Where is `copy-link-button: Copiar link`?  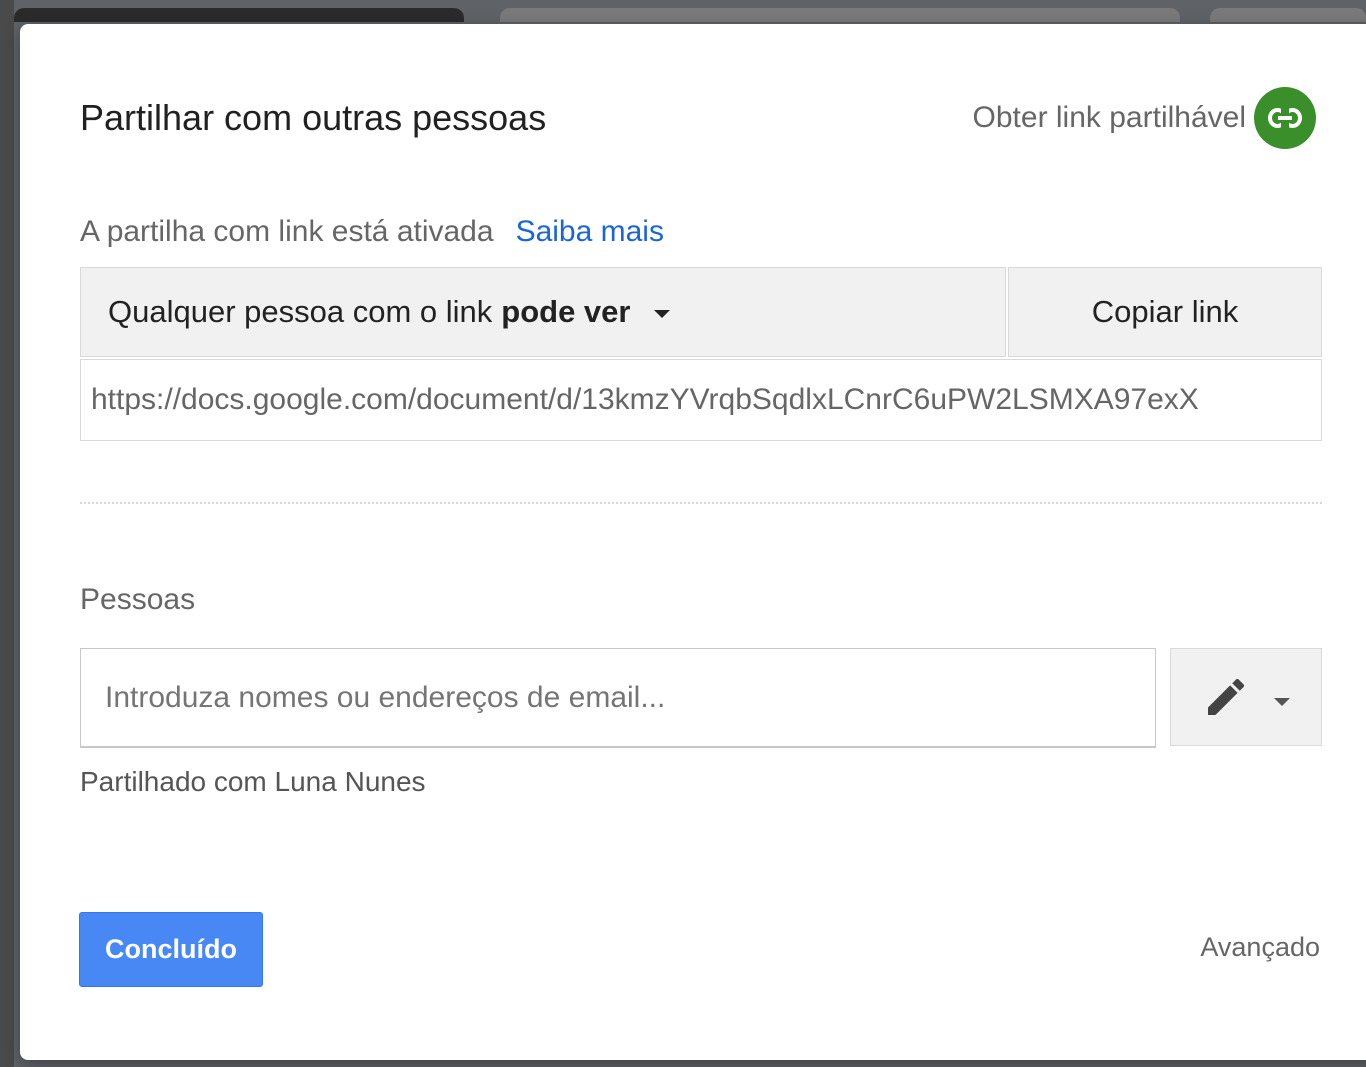 copy-link-button: Copiar link is located at coordinates (1165, 312).